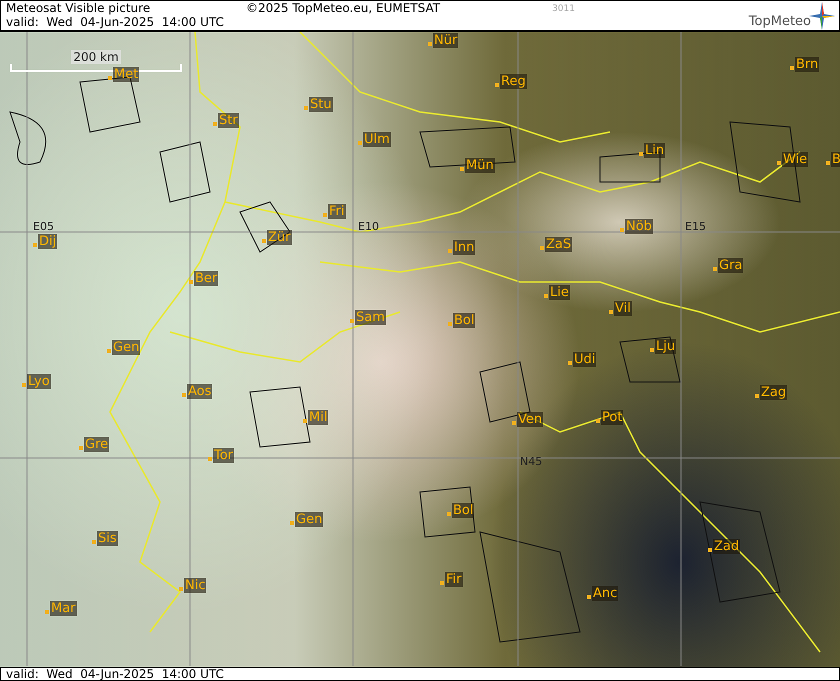 The width and height of the screenshot is (840, 681). I want to click on city-label: Fir, so click(453, 579).